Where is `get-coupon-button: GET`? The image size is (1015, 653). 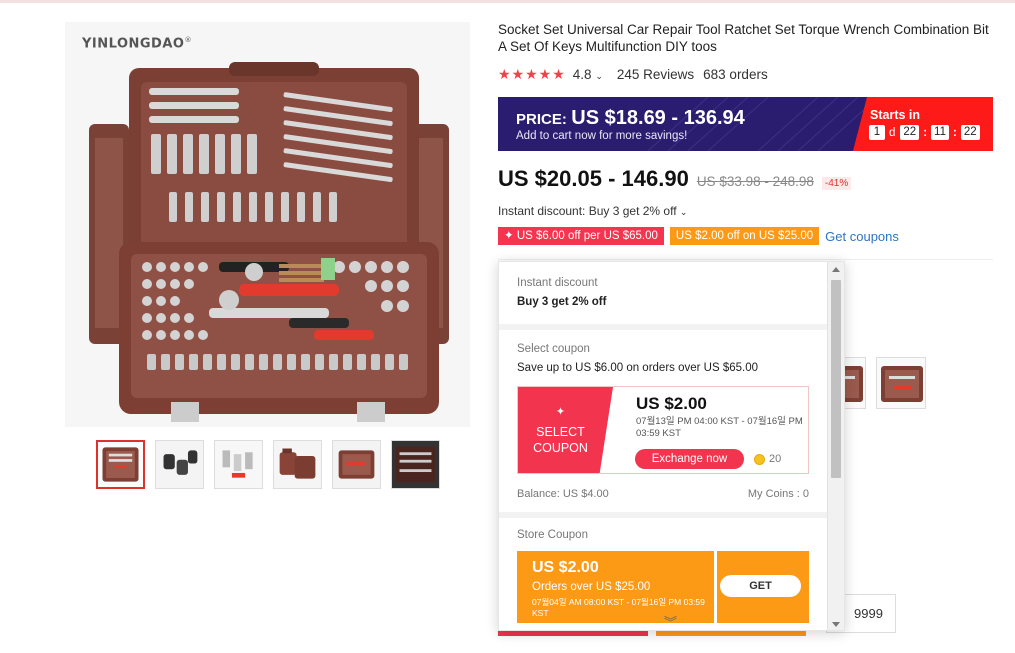 get-coupon-button: GET is located at coordinates (760, 586).